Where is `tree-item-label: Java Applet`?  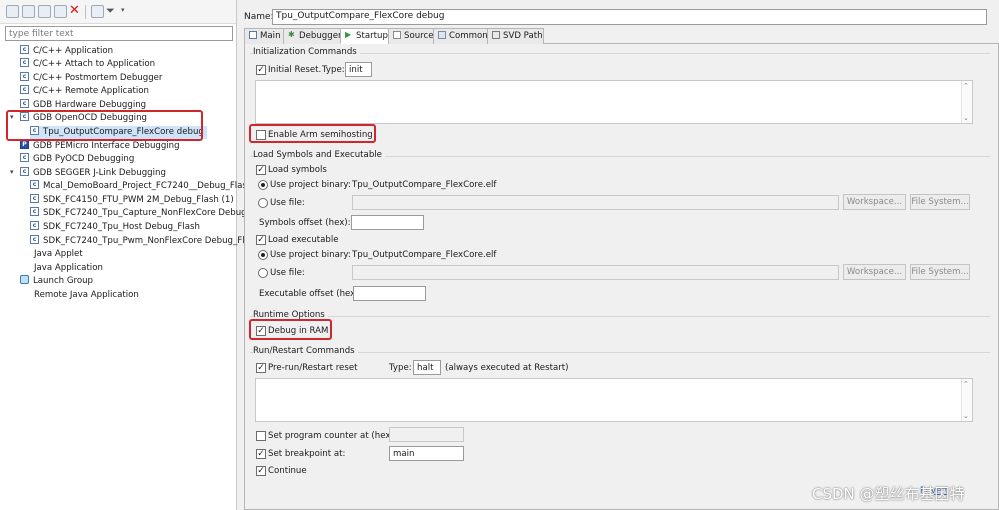
tree-item-label: Java Applet is located at coordinates (58, 254).